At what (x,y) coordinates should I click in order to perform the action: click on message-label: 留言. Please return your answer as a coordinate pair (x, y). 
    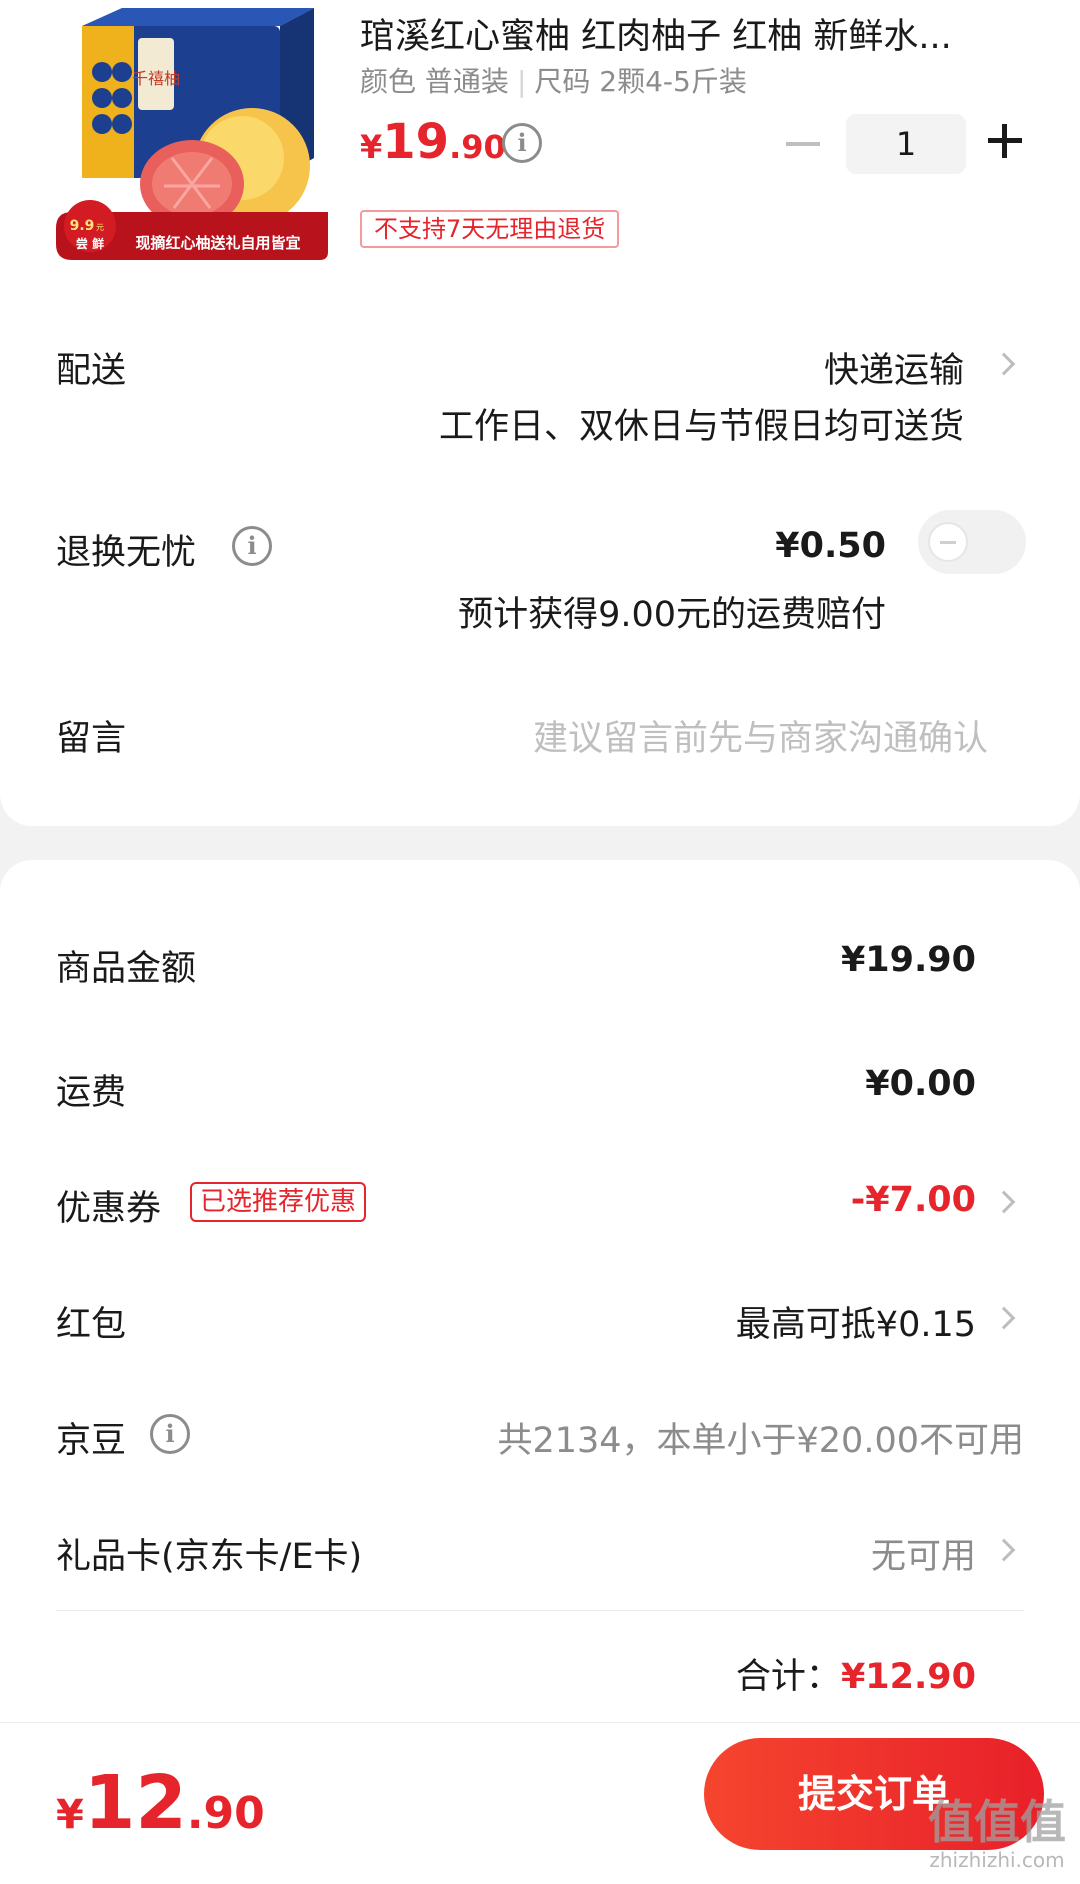
    Looking at the image, I should click on (91, 739).